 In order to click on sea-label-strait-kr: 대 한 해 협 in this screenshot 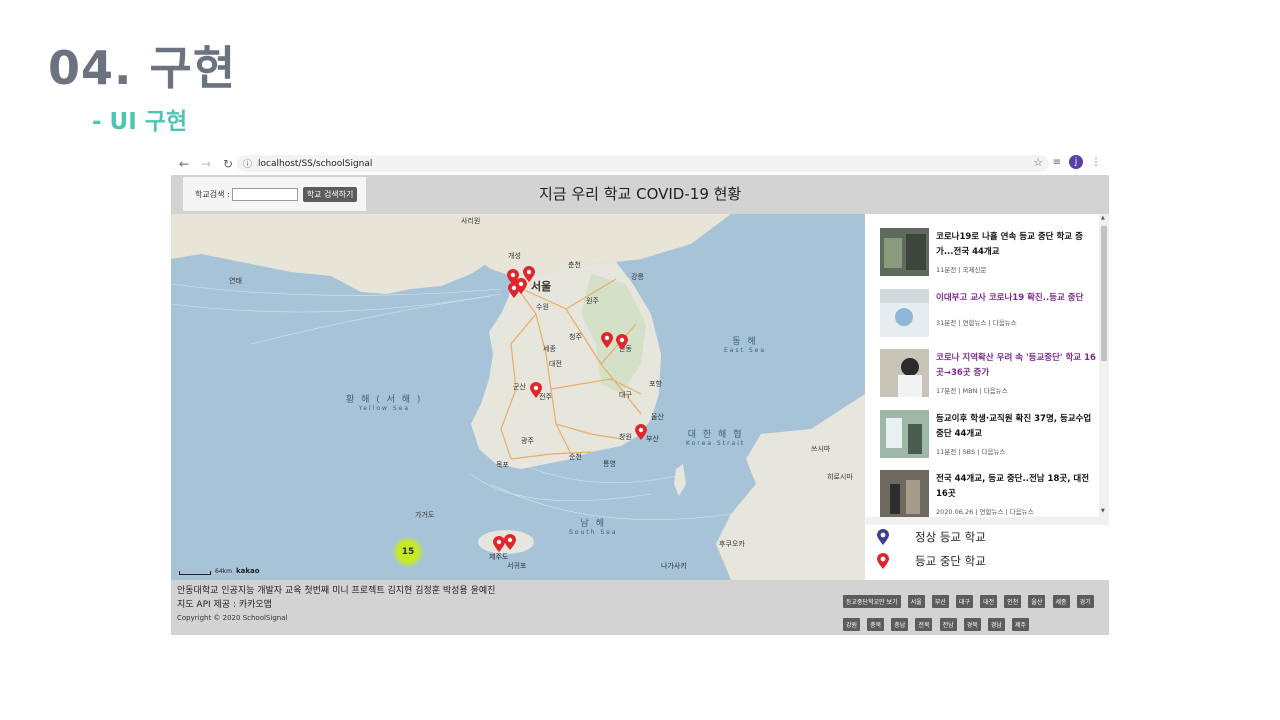, I will do `click(715, 435)`.